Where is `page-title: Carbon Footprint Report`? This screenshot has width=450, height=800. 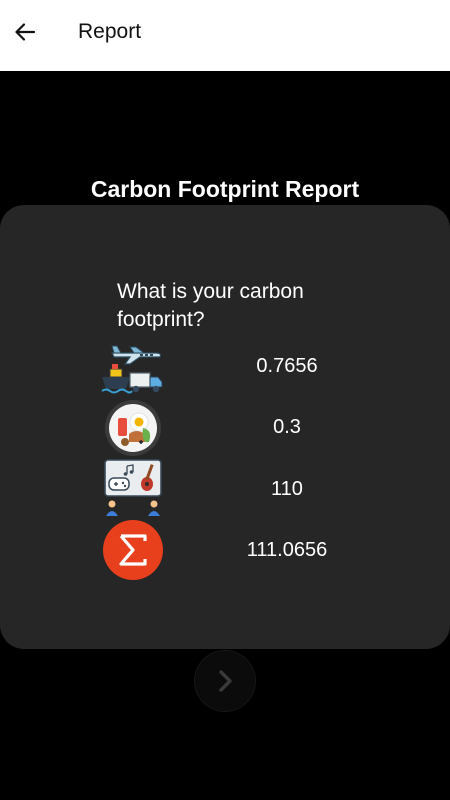
page-title: Carbon Footprint Report is located at coordinates (225, 189).